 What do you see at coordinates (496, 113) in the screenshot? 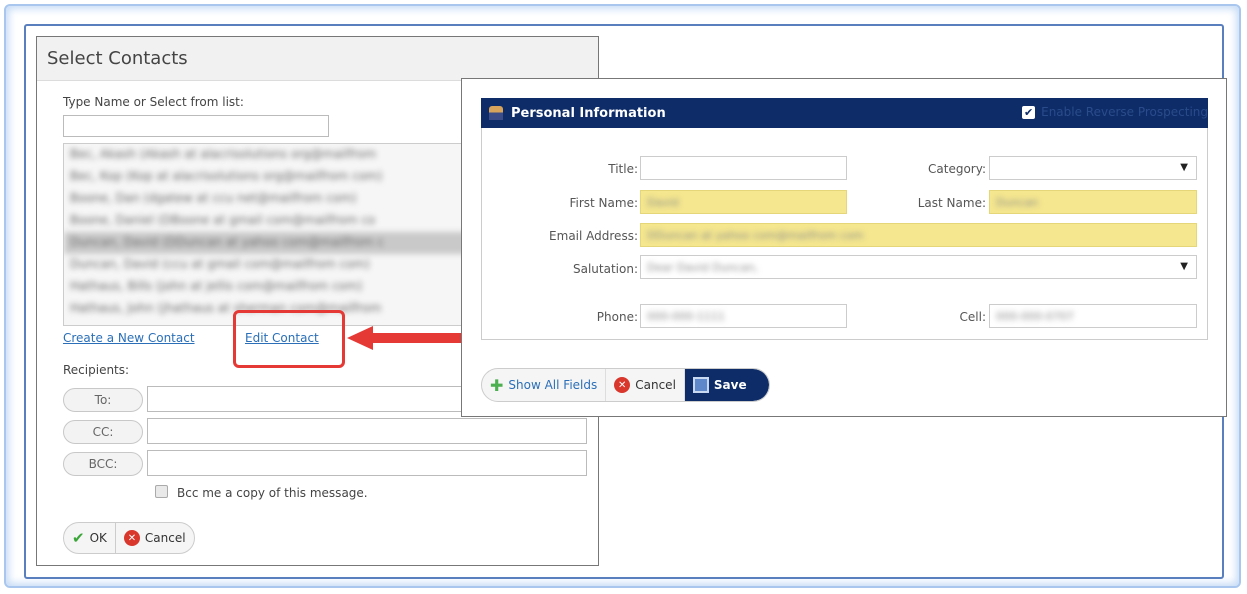
I see `person-icon` at bounding box center [496, 113].